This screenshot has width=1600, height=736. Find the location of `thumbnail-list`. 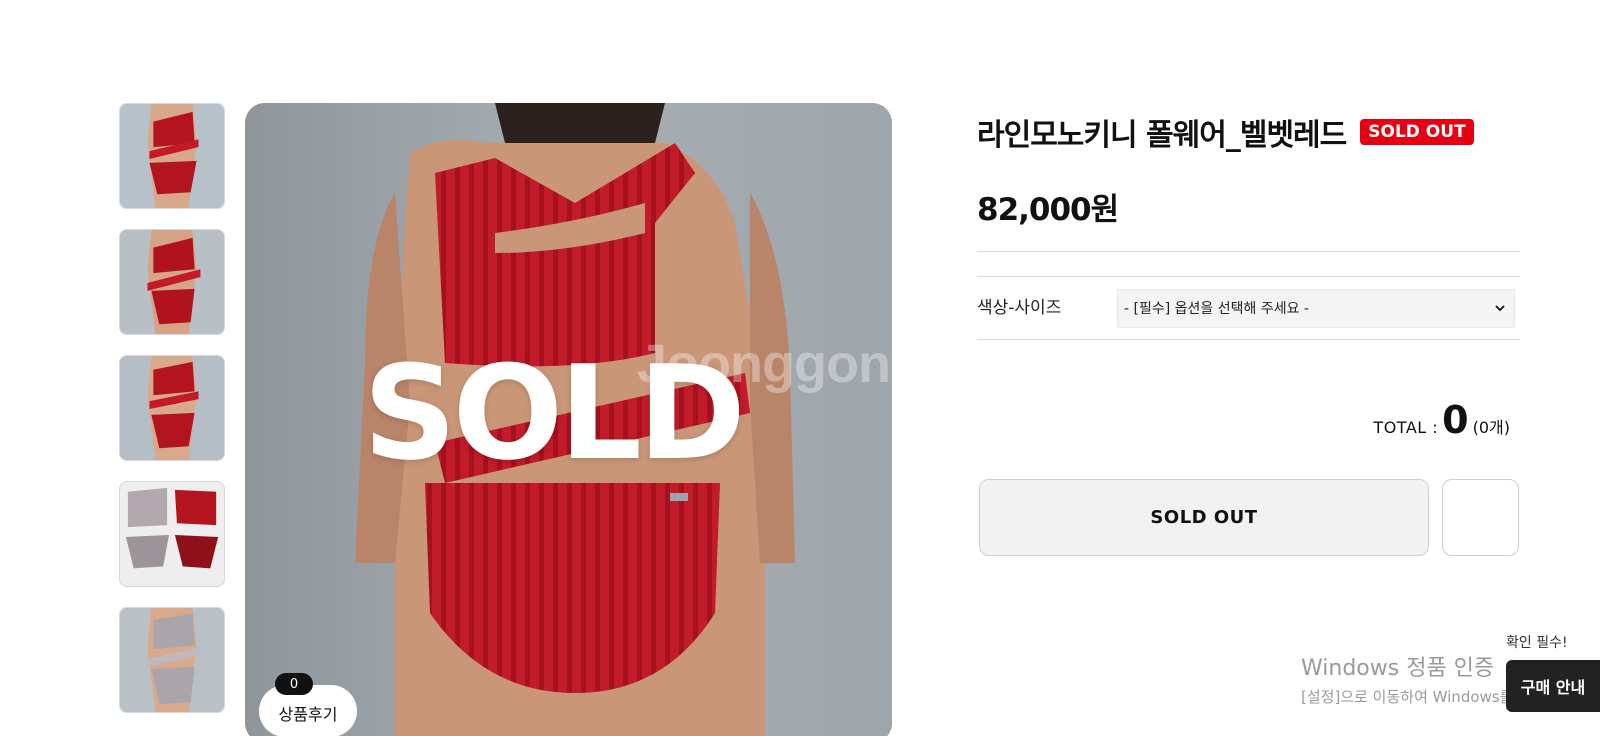

thumbnail-list is located at coordinates (172, 418).